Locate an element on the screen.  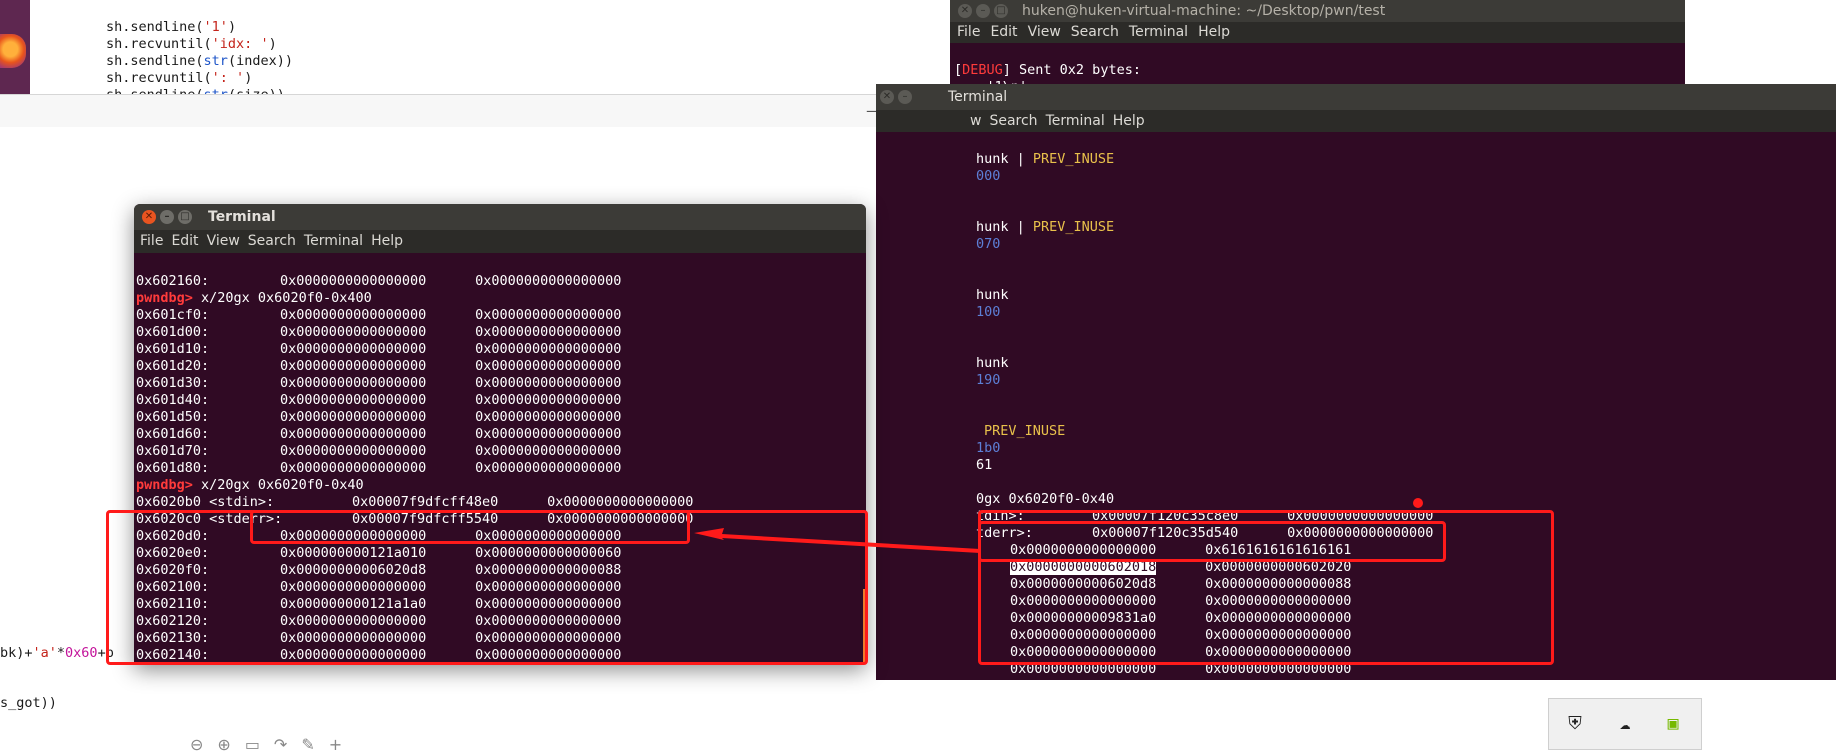
code-line: sh.recvuntil(': ') is located at coordinates (179, 78).